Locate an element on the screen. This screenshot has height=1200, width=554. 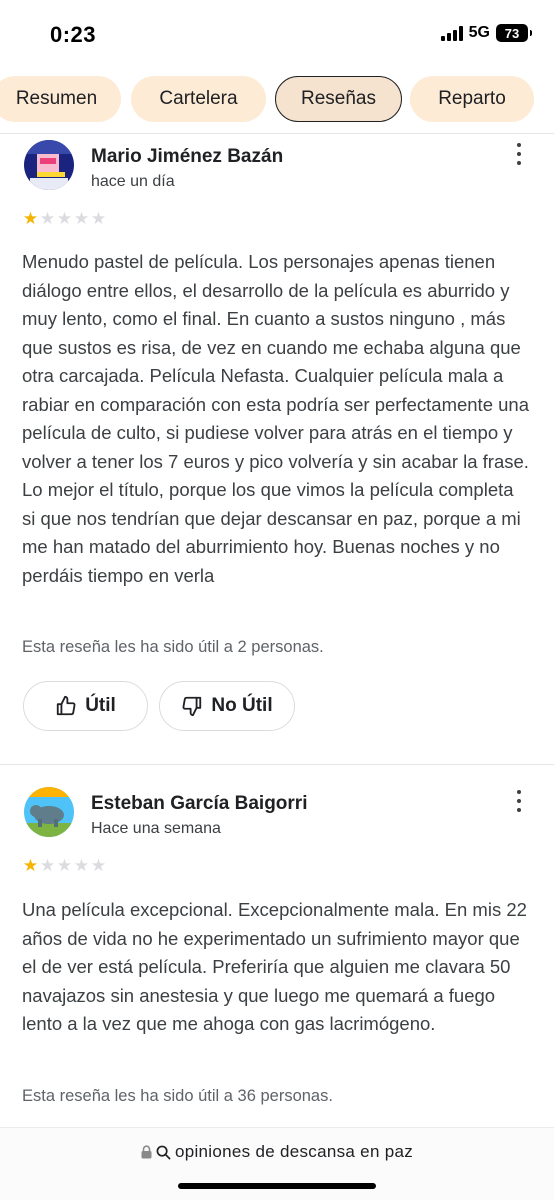
section-tabs: Resumen Cartelera Reseñas Reparto is located at coordinates (277, 100).